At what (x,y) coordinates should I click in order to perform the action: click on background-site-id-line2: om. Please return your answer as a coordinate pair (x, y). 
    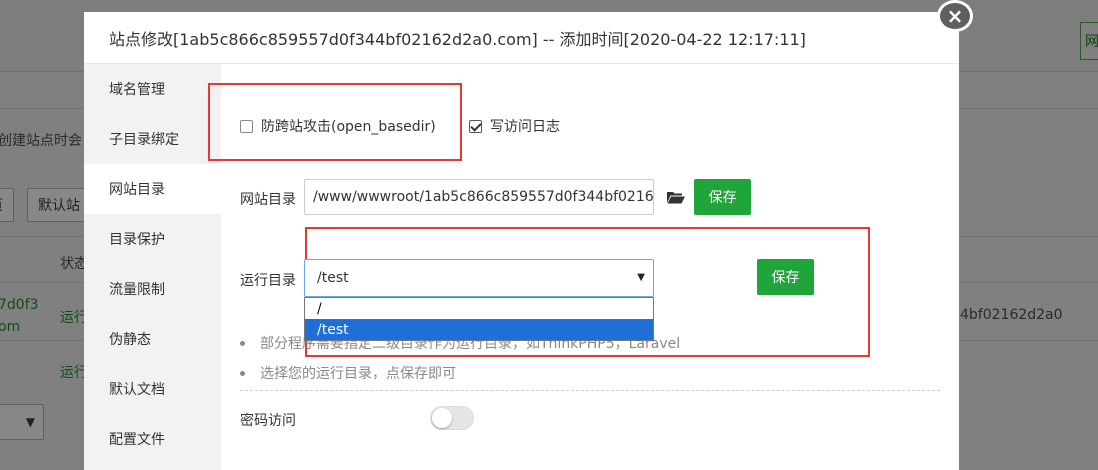
    Looking at the image, I should click on (10, 327).